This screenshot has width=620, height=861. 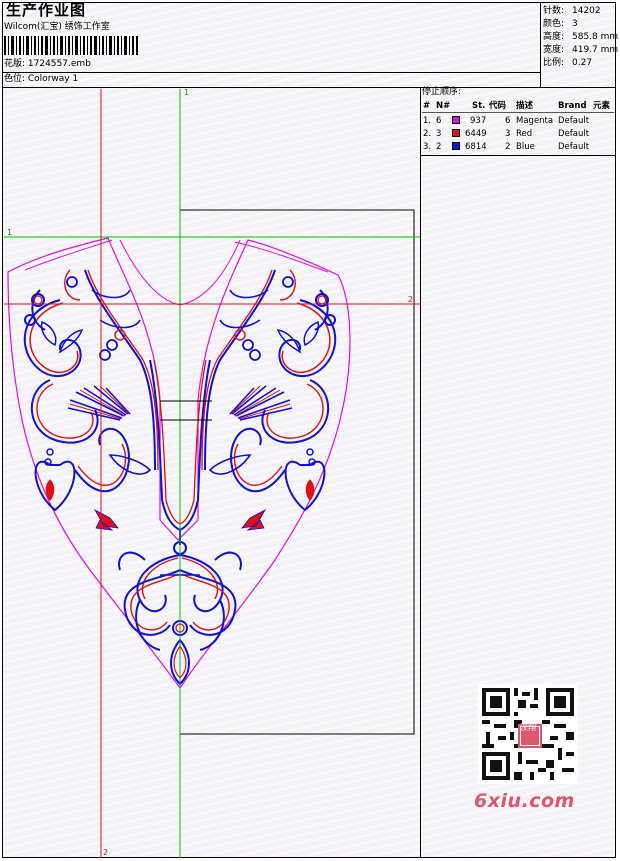 What do you see at coordinates (528, 734) in the screenshot?
I see `qr-code` at bounding box center [528, 734].